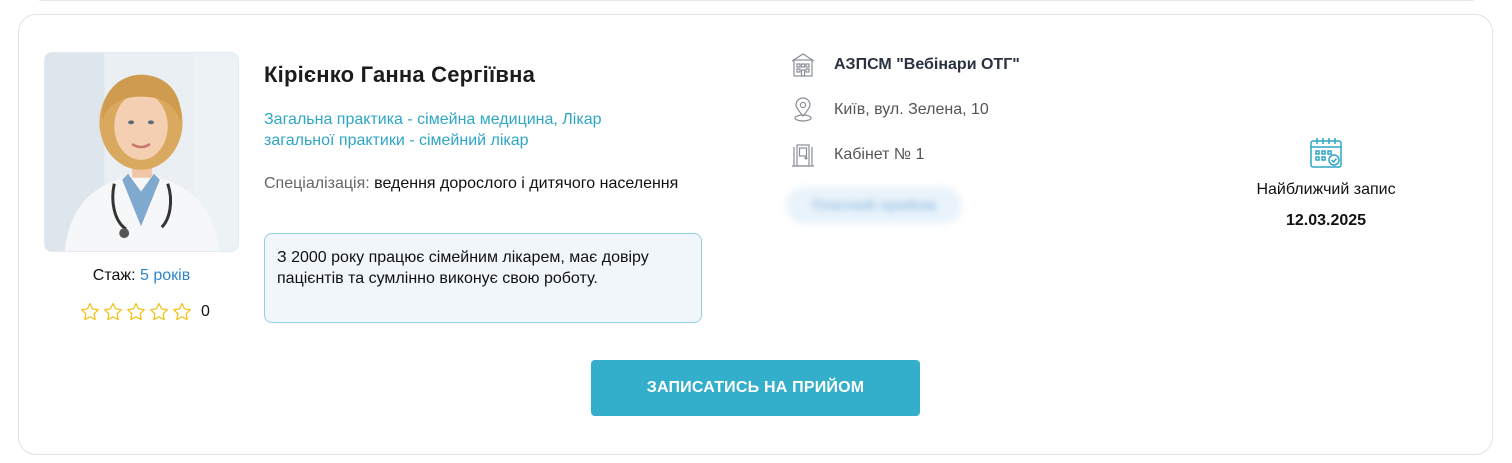 The image size is (1512, 463). Describe the element at coordinates (755, 388) in the screenshot. I see `book-appointment-button: ЗАПИСАТИСЬ НА ПРИЙОМ` at that location.